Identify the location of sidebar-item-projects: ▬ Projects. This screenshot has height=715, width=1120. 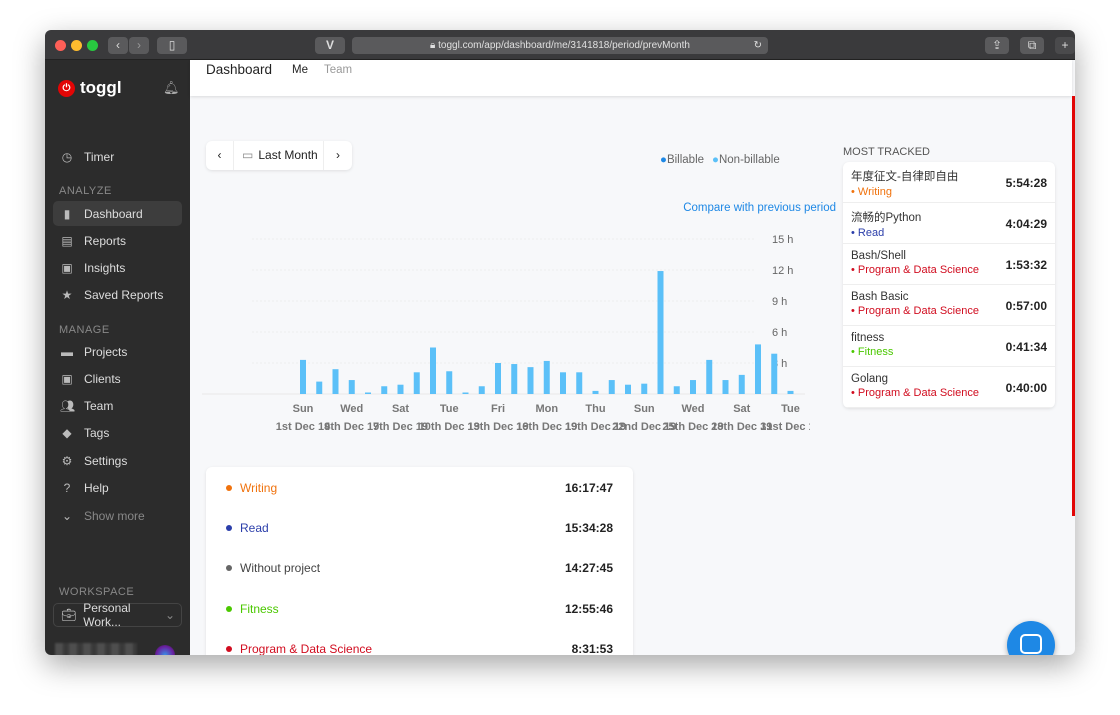
(117, 351).